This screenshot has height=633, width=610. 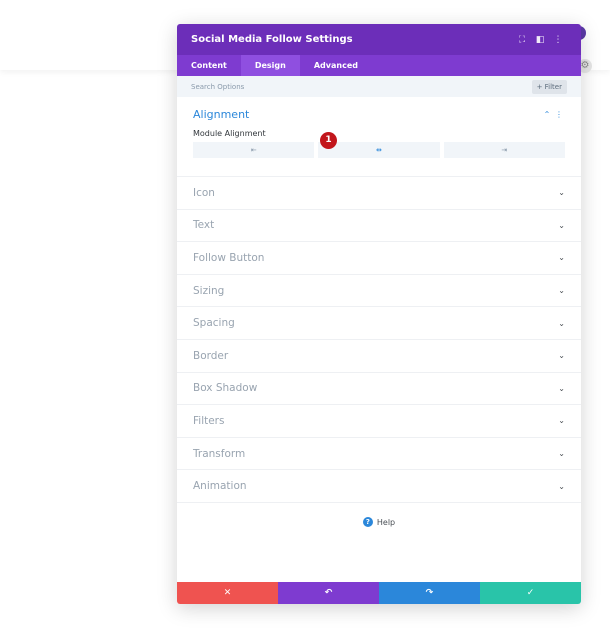 I want to click on section-sizing: Sizing ⌄, so click(x=379, y=291).